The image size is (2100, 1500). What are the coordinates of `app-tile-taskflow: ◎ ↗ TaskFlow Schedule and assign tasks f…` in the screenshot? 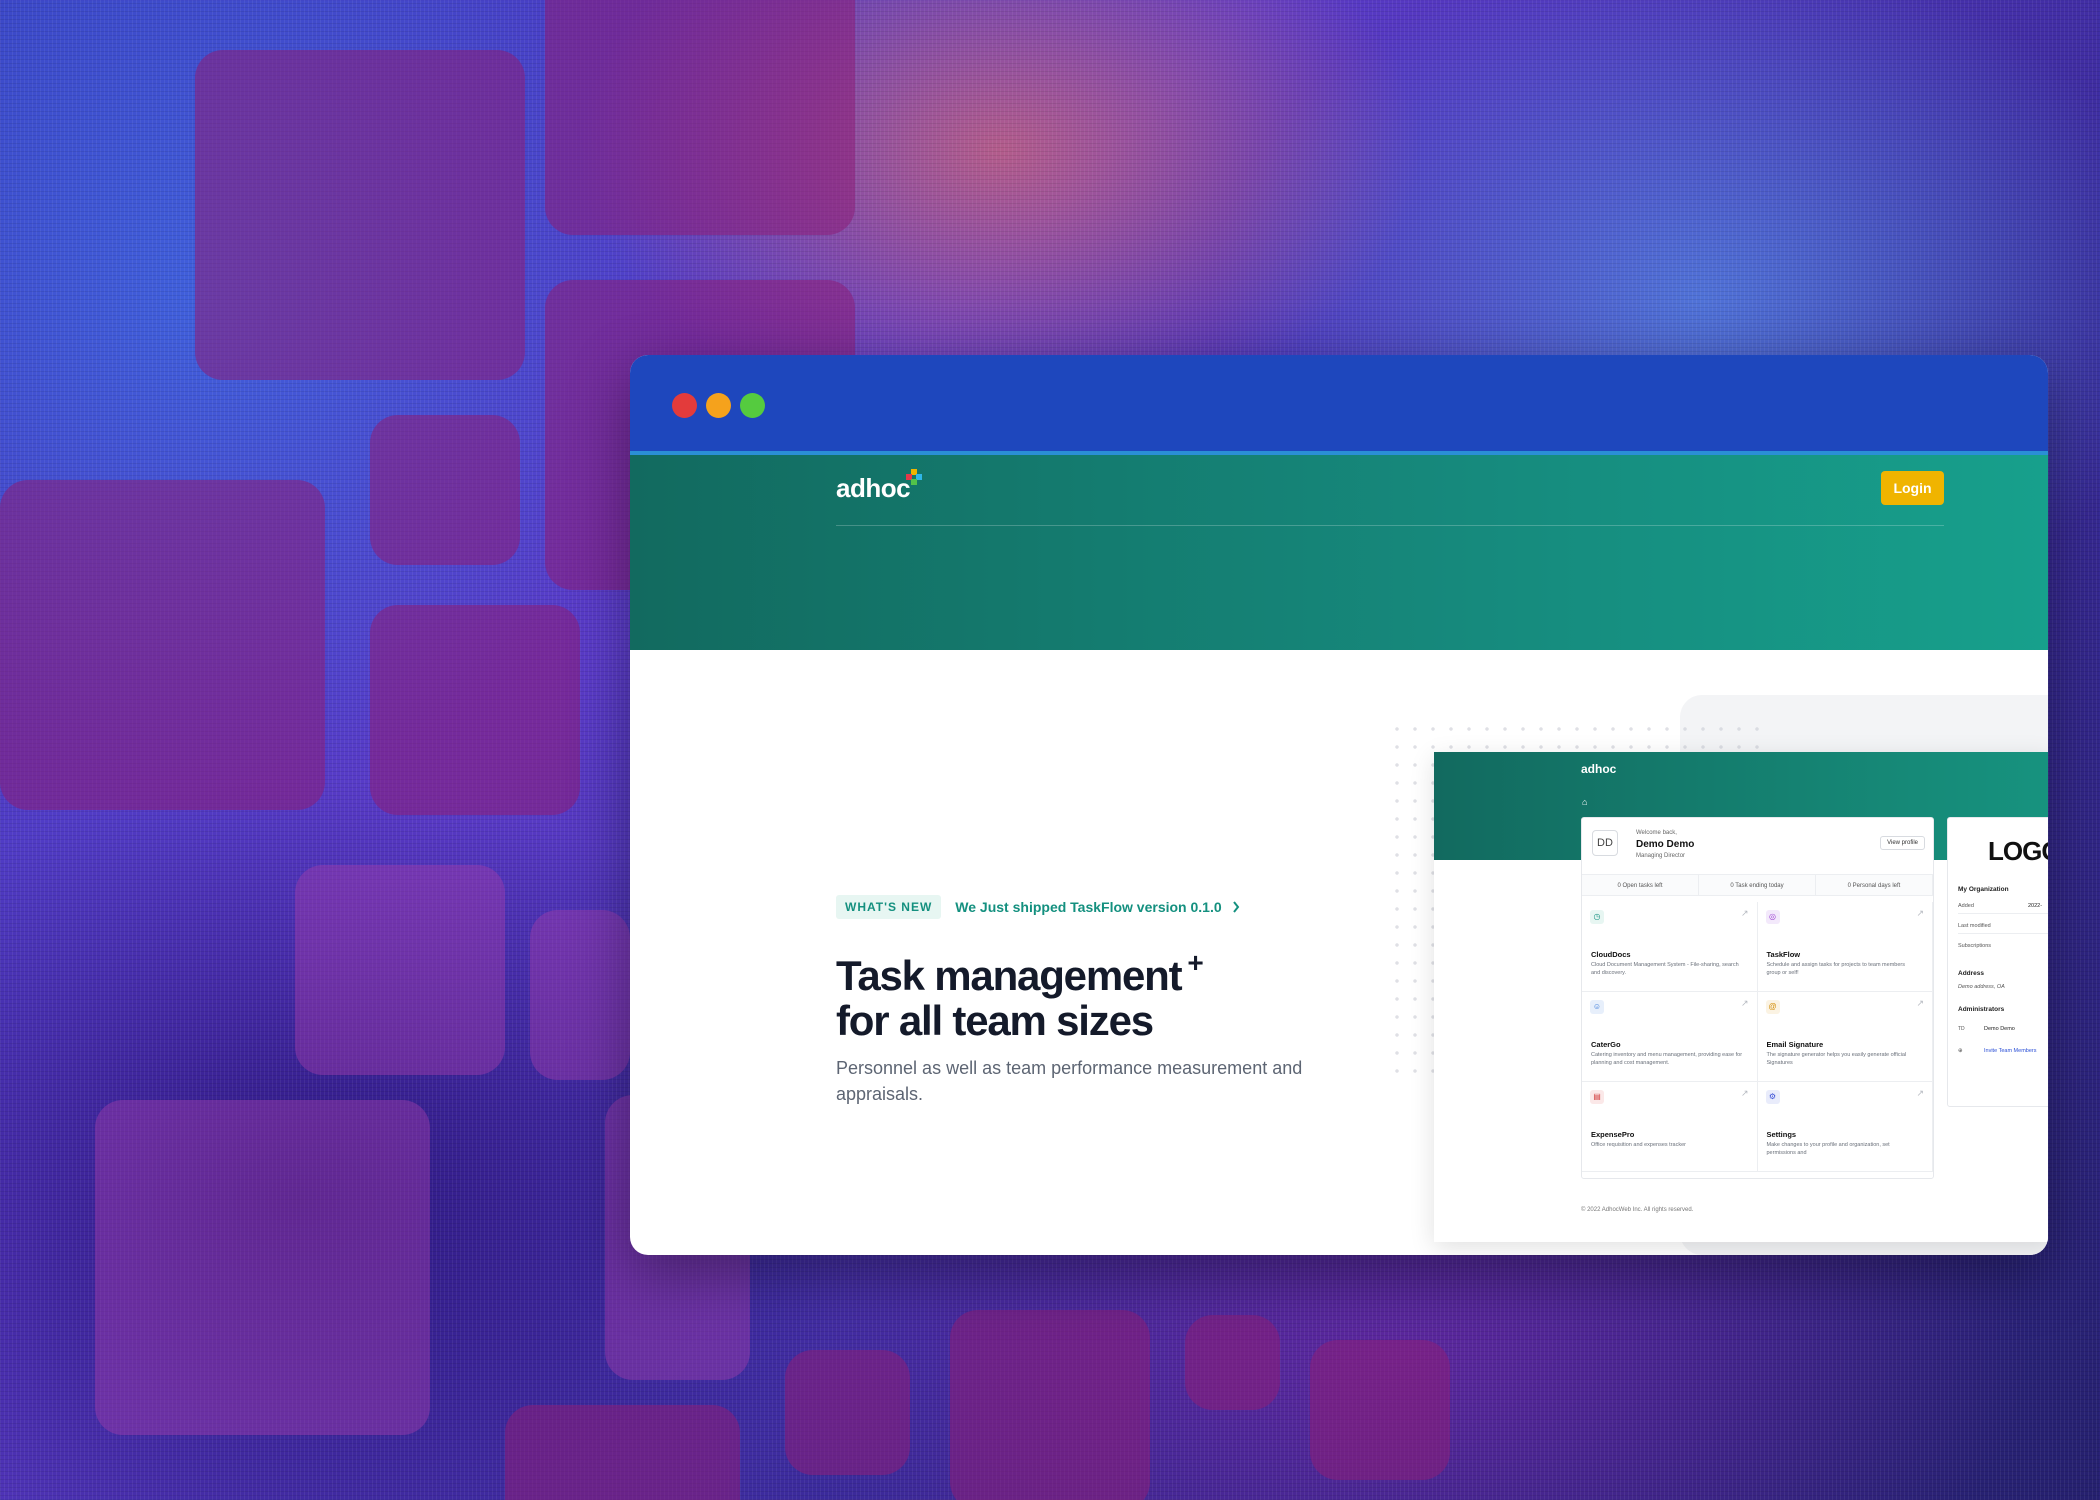 It's located at (1845, 947).